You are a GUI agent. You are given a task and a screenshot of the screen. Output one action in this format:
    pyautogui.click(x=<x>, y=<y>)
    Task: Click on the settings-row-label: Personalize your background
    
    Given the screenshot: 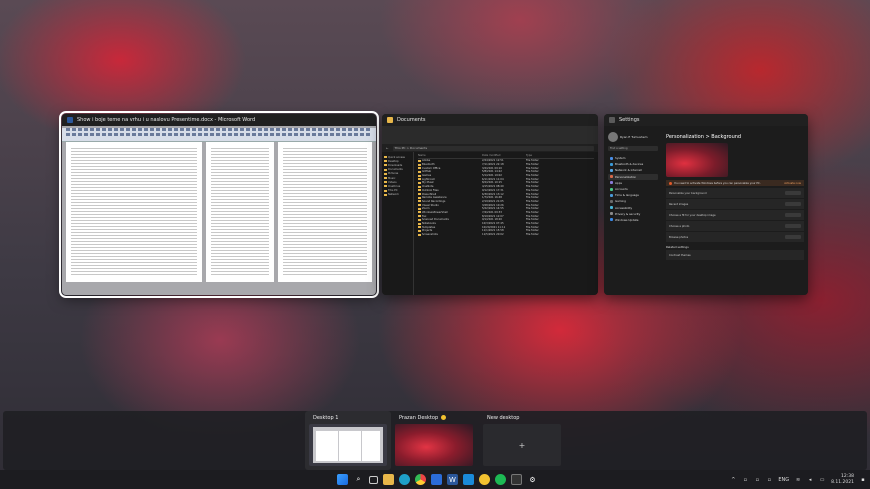 What is the action you would take?
    pyautogui.click(x=688, y=193)
    